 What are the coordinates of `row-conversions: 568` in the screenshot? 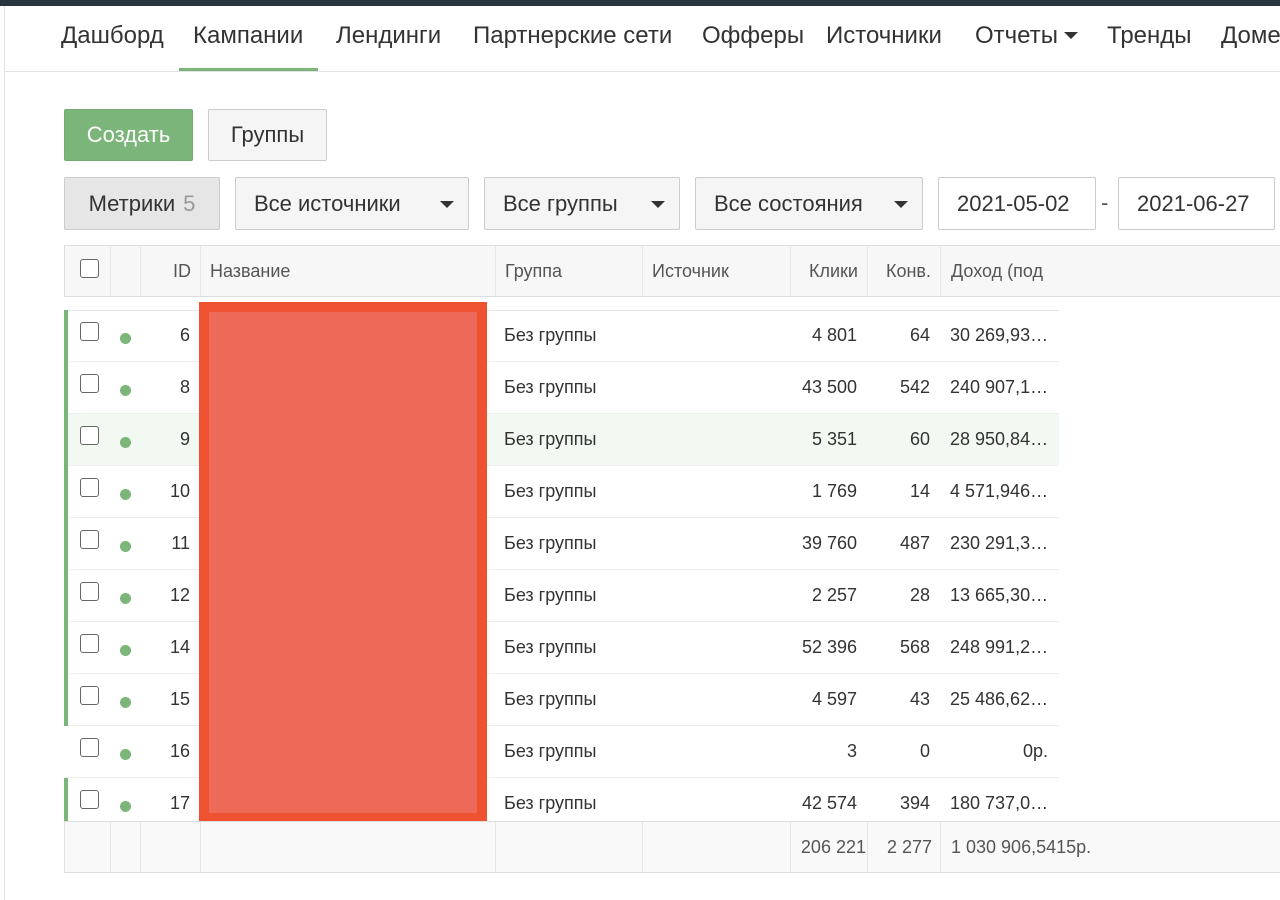 It's located at (914, 647).